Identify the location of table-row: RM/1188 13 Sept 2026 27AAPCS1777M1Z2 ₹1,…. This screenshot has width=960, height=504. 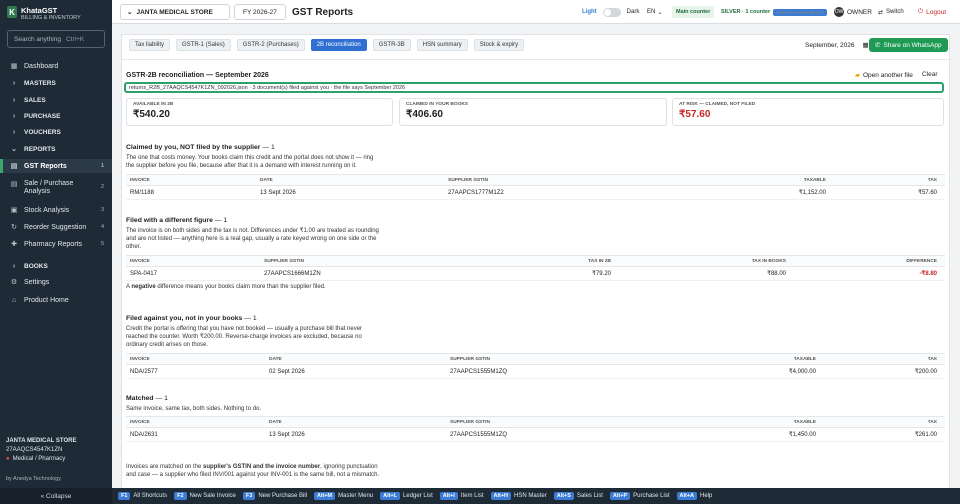
(535, 193).